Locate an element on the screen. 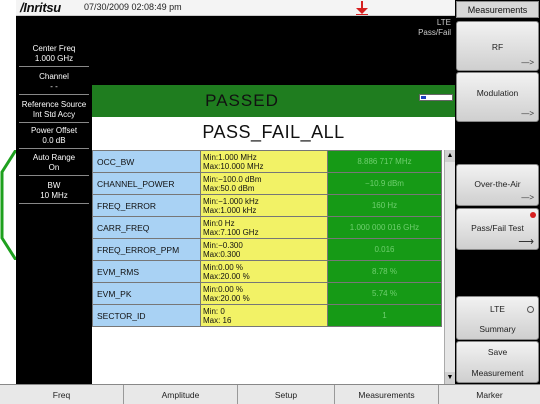  measurement-name: EVM_RMS is located at coordinates (146, 271).